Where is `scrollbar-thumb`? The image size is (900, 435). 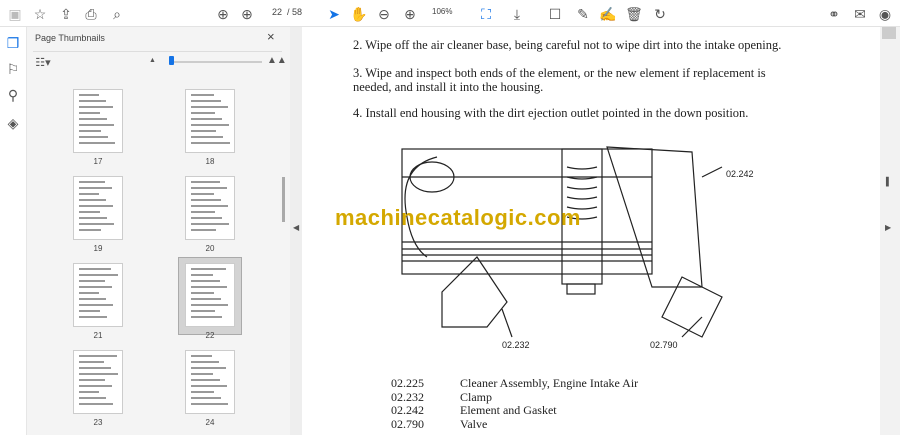
scrollbar-thumb is located at coordinates (889, 33).